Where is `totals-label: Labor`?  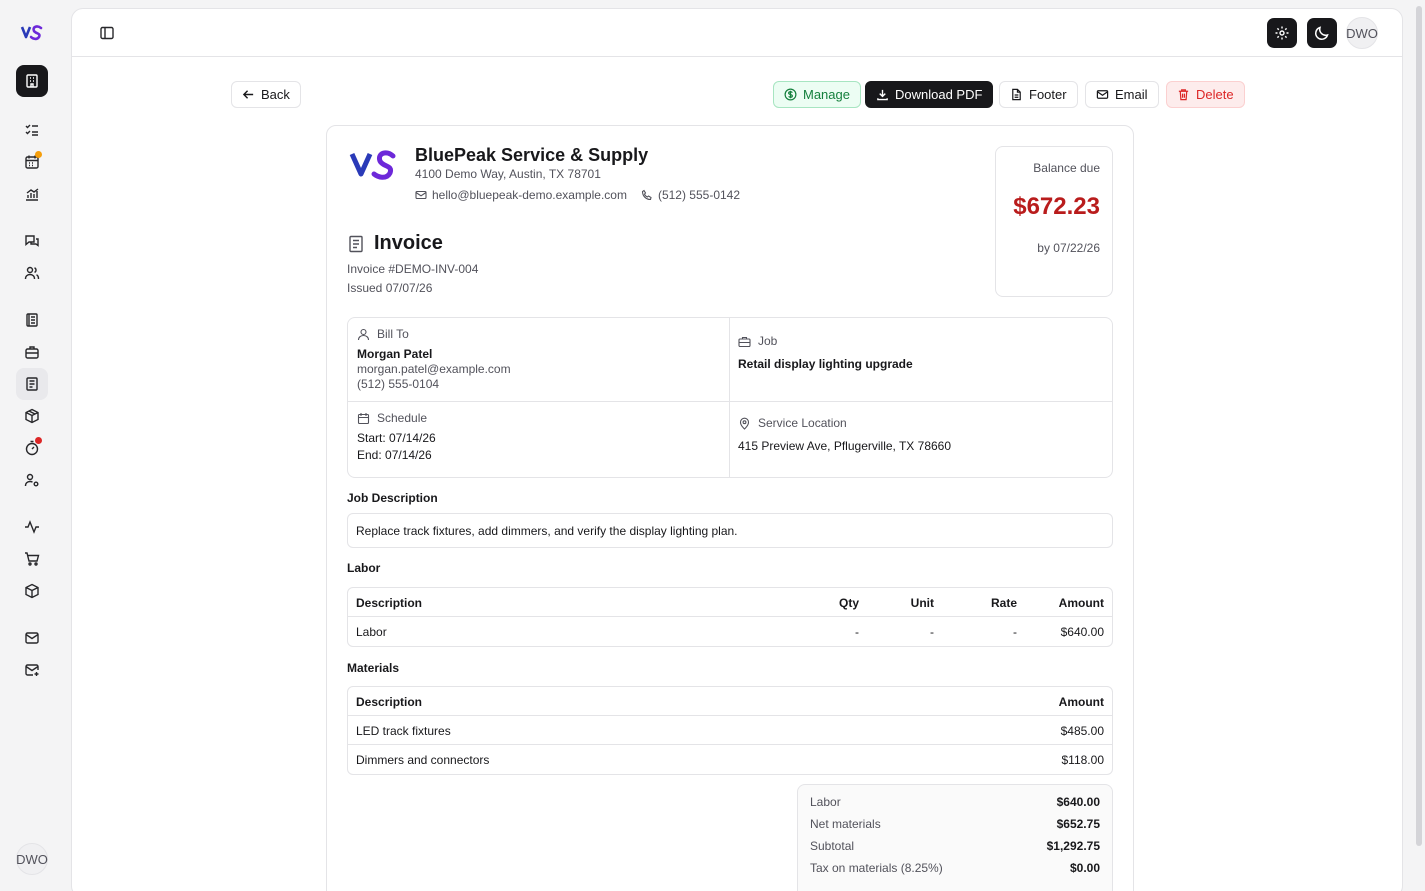
totals-label: Labor is located at coordinates (825, 802).